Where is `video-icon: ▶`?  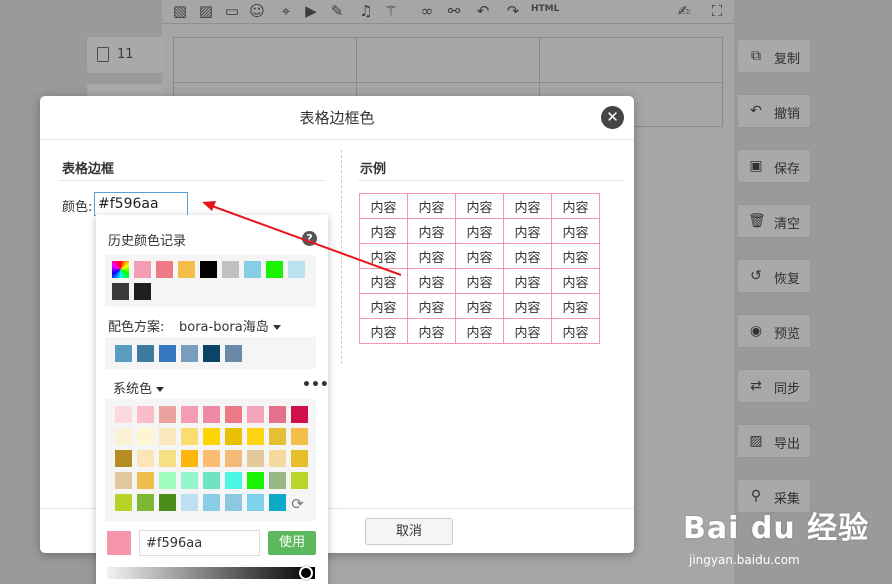
video-icon: ▶ is located at coordinates (311, 11).